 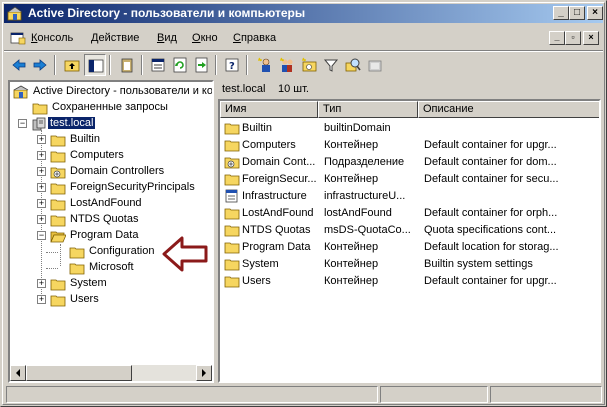 What do you see at coordinates (232, 65) in the screenshot?
I see `help-button: ?` at bounding box center [232, 65].